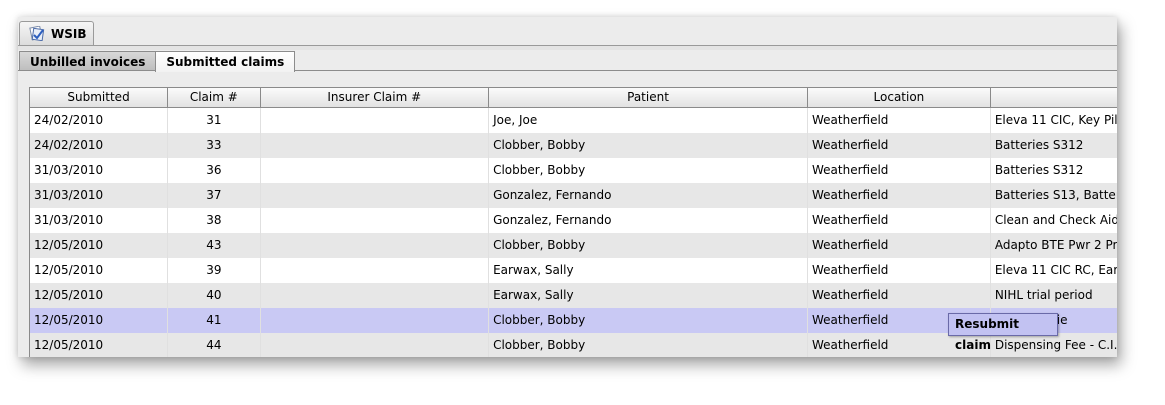  Describe the element at coordinates (1043, 295) in the screenshot. I see `cell-service: NIHL trial period` at that location.